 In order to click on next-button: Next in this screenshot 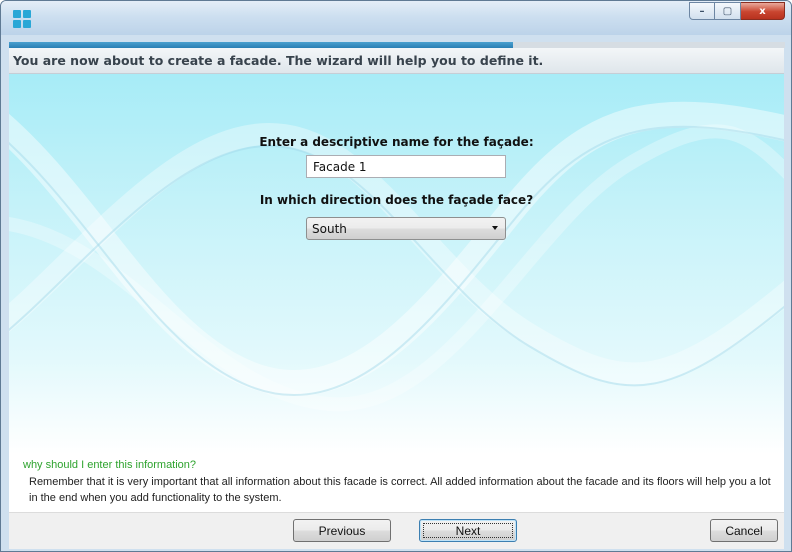, I will do `click(468, 530)`.